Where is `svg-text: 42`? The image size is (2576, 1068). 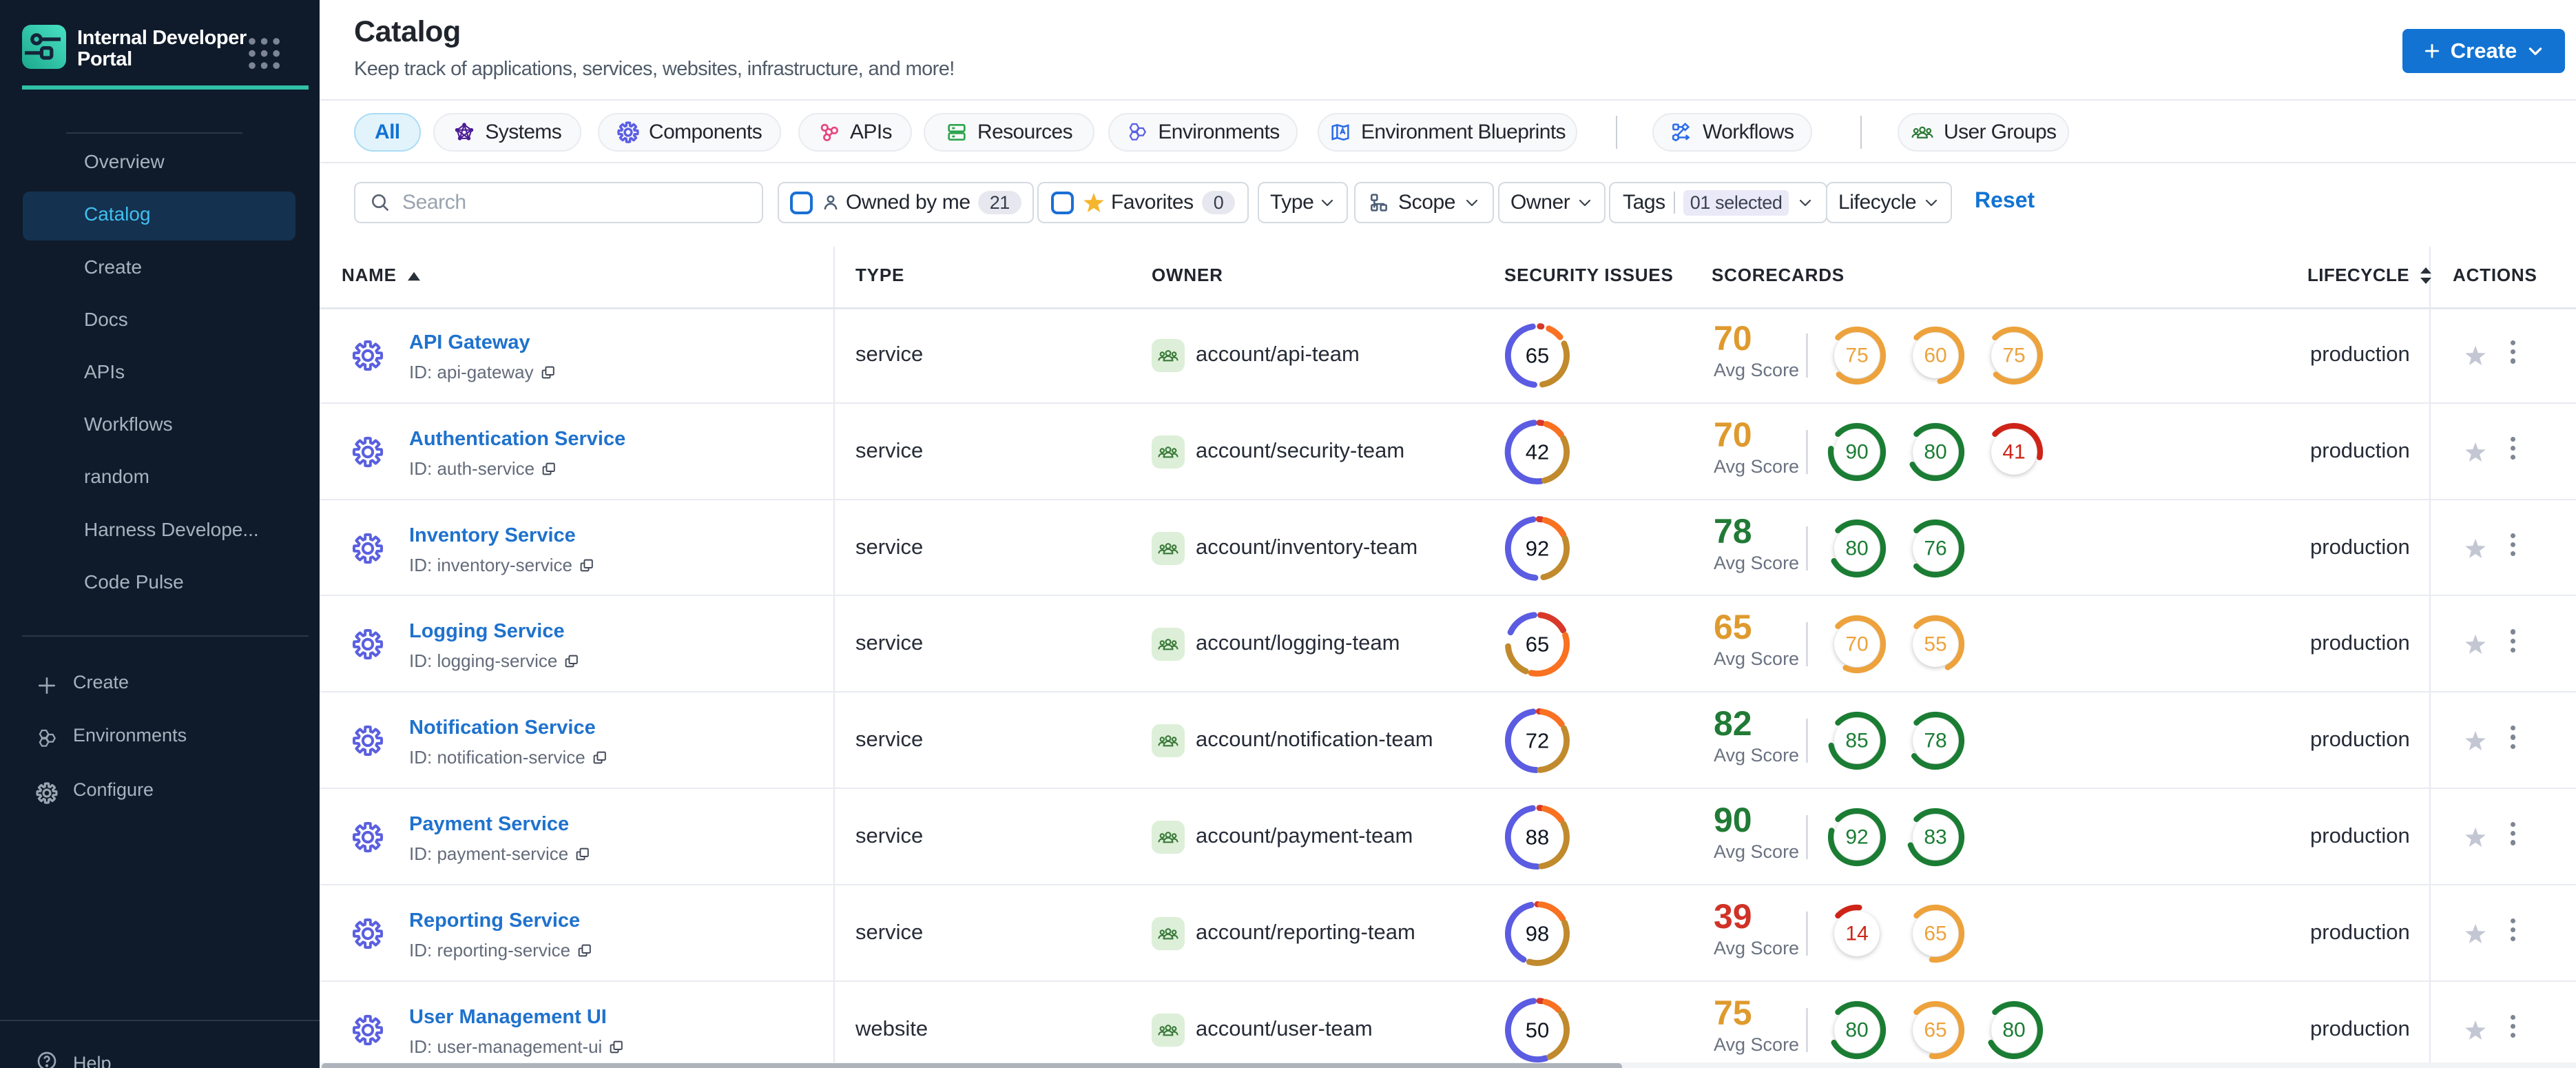 svg-text: 42 is located at coordinates (1537, 452).